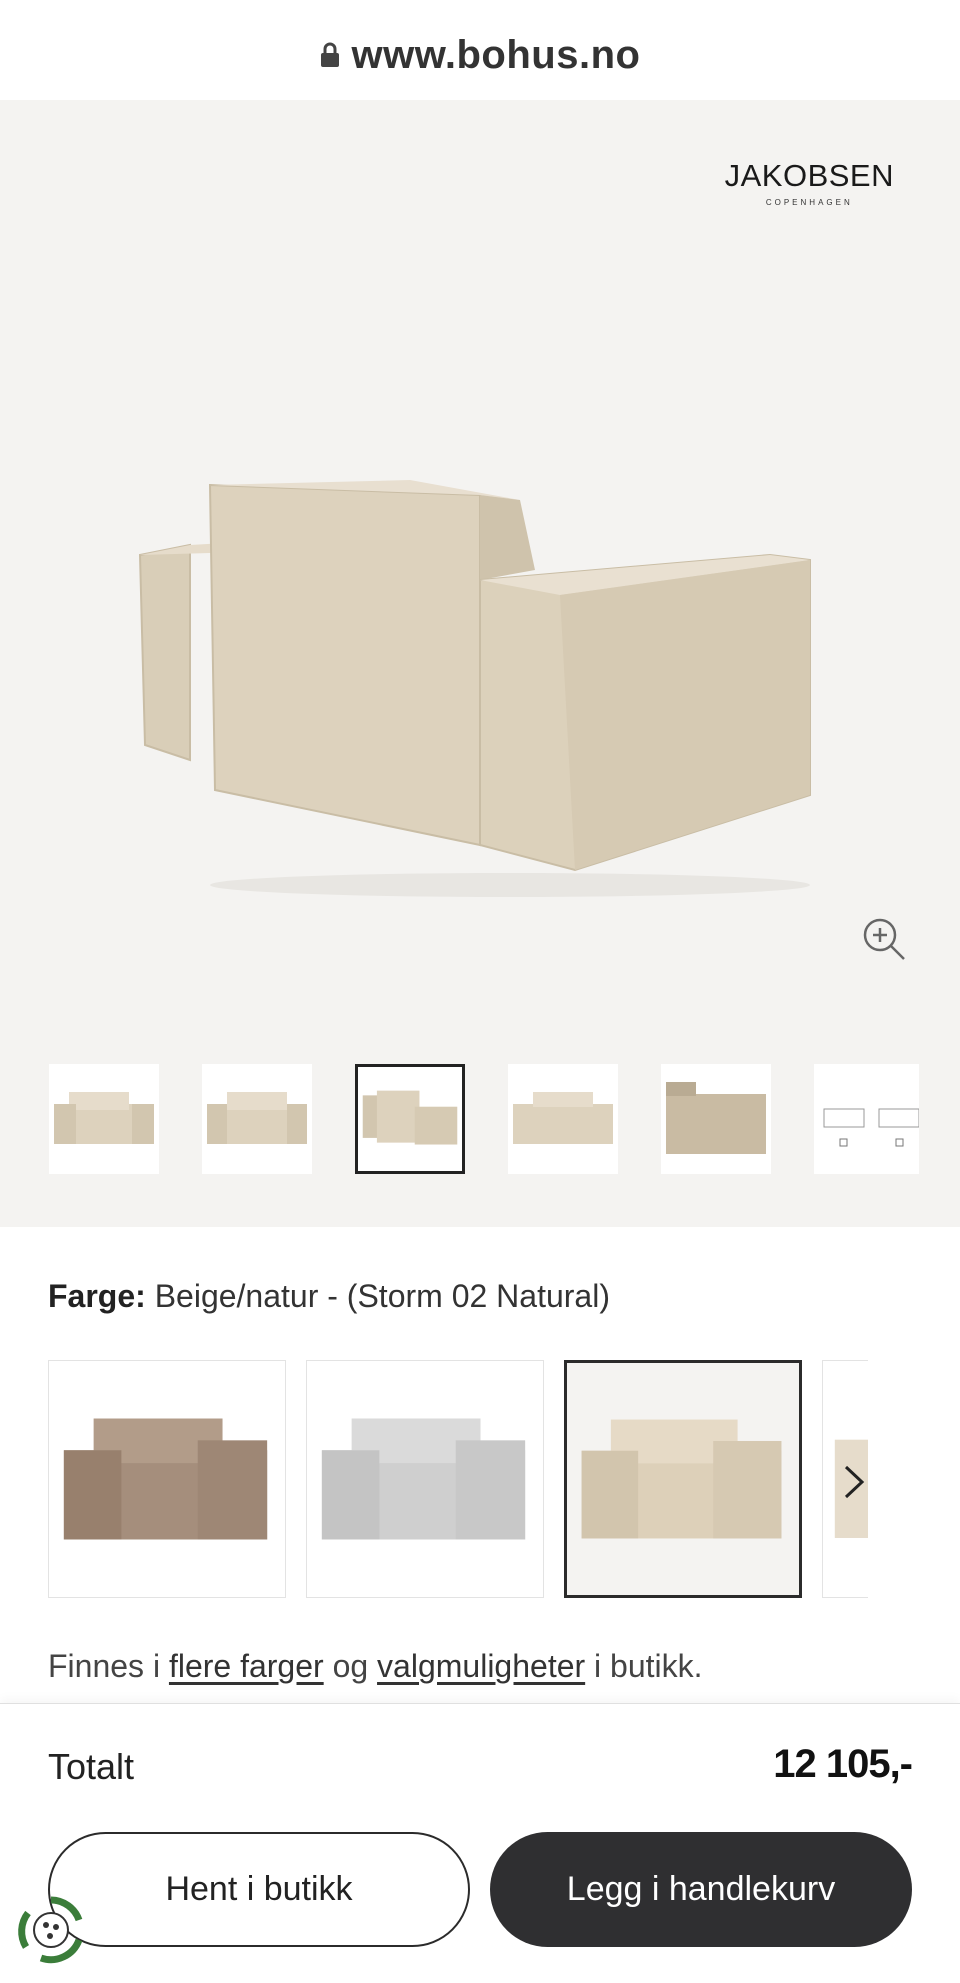 The width and height of the screenshot is (960, 1983). What do you see at coordinates (809, 202) in the screenshot?
I see `brand-sub: COPENHAGEN` at bounding box center [809, 202].